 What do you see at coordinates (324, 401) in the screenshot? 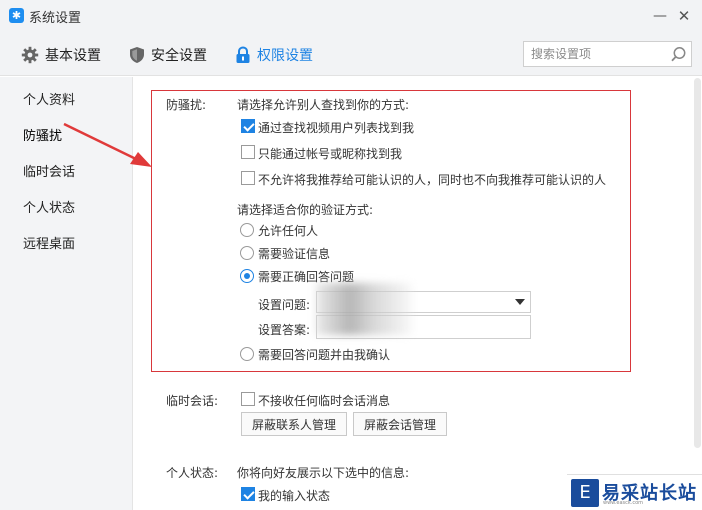
I see `reject-temp-session-label: 不接收任何临时会话消息` at bounding box center [324, 401].